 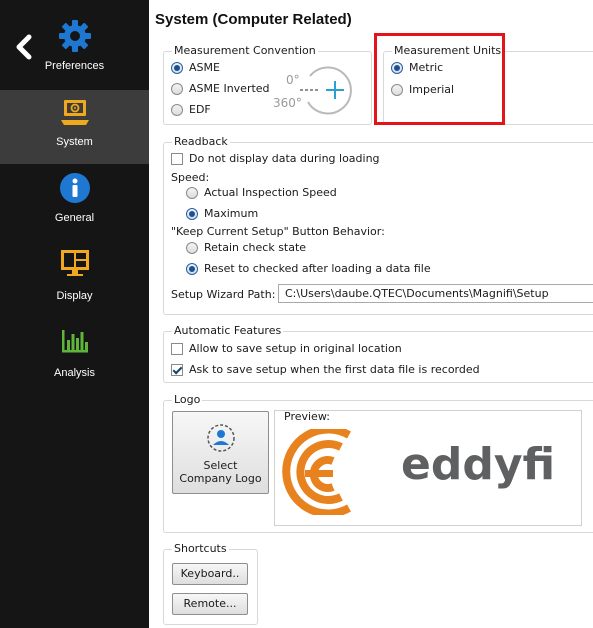 I want to click on checkbox-no-display: Do not display data during loading, so click(x=275, y=159).